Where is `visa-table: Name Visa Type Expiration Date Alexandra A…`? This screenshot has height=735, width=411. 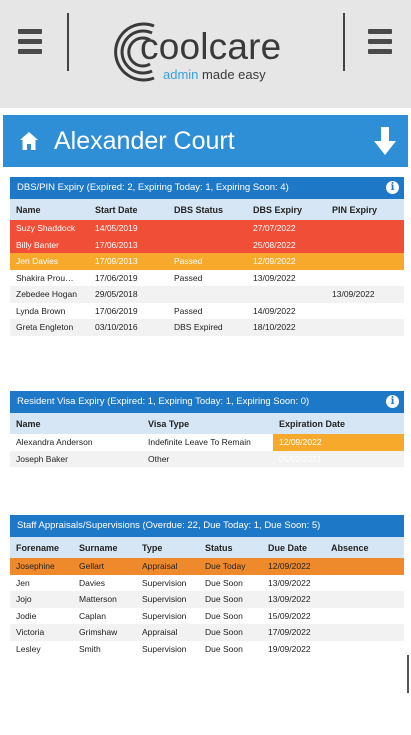
visa-table: Name Visa Type Expiration Date Alexandra A… is located at coordinates (207, 440).